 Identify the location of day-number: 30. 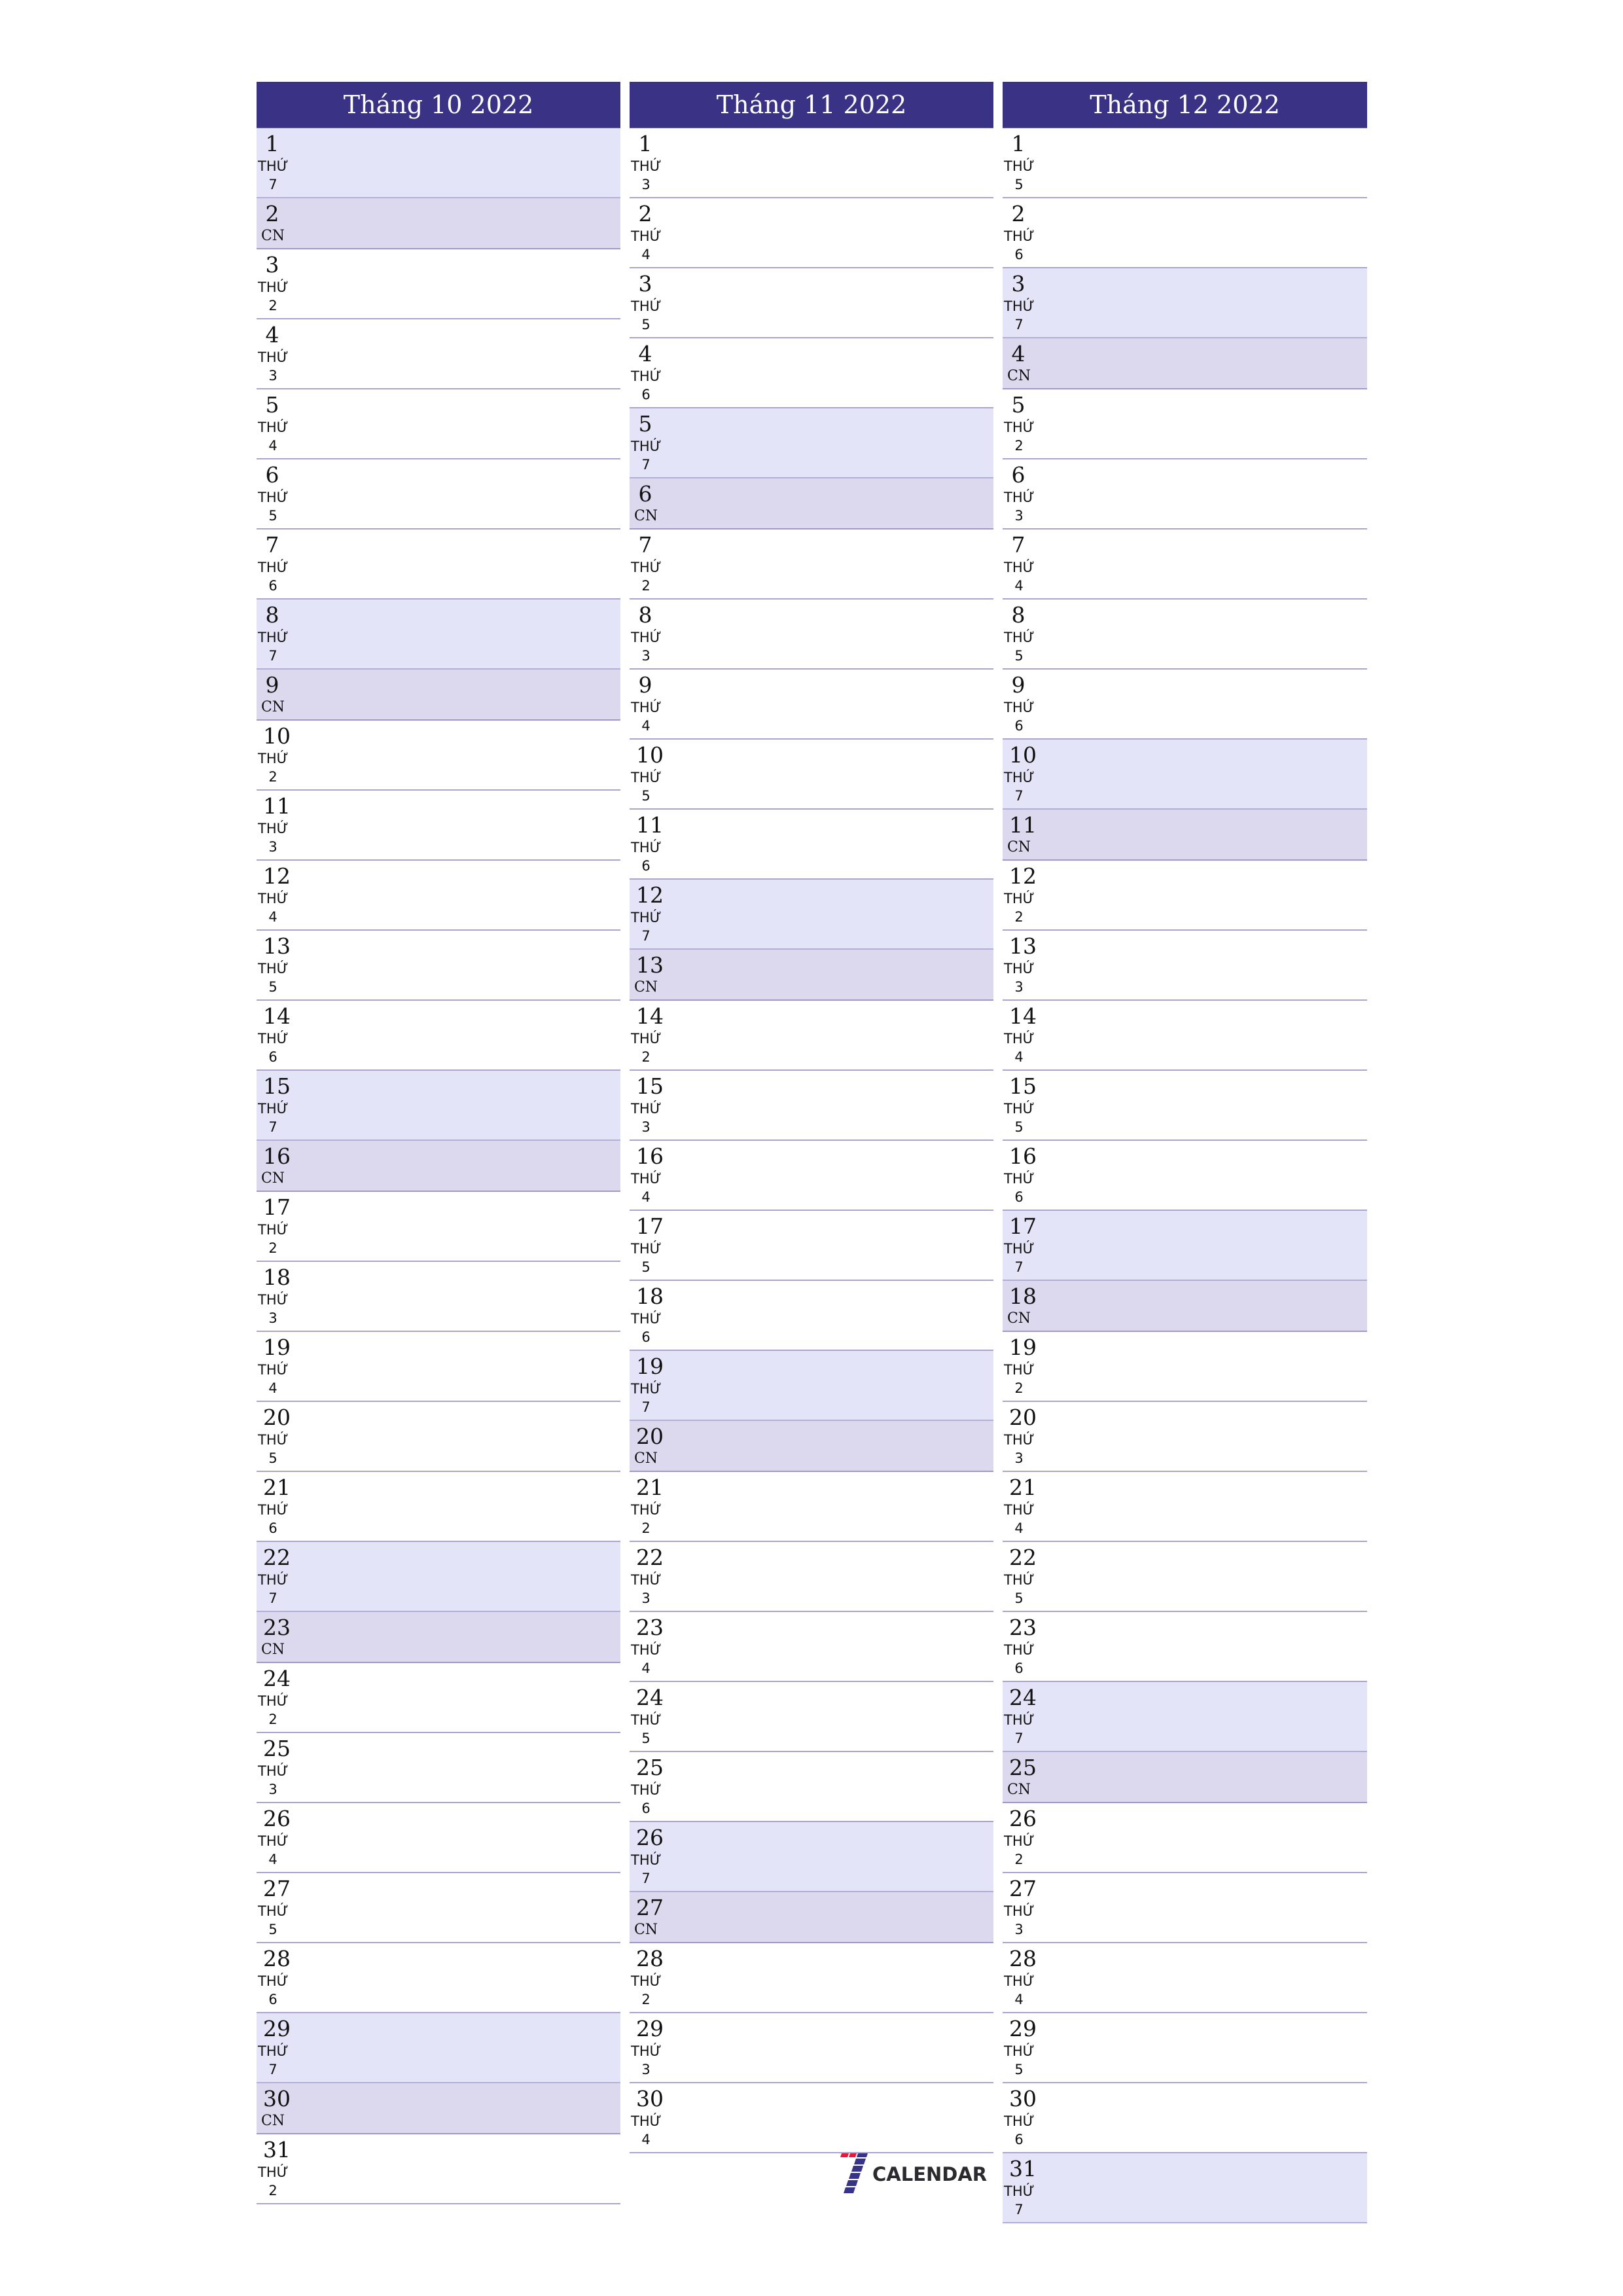
(277, 2098).